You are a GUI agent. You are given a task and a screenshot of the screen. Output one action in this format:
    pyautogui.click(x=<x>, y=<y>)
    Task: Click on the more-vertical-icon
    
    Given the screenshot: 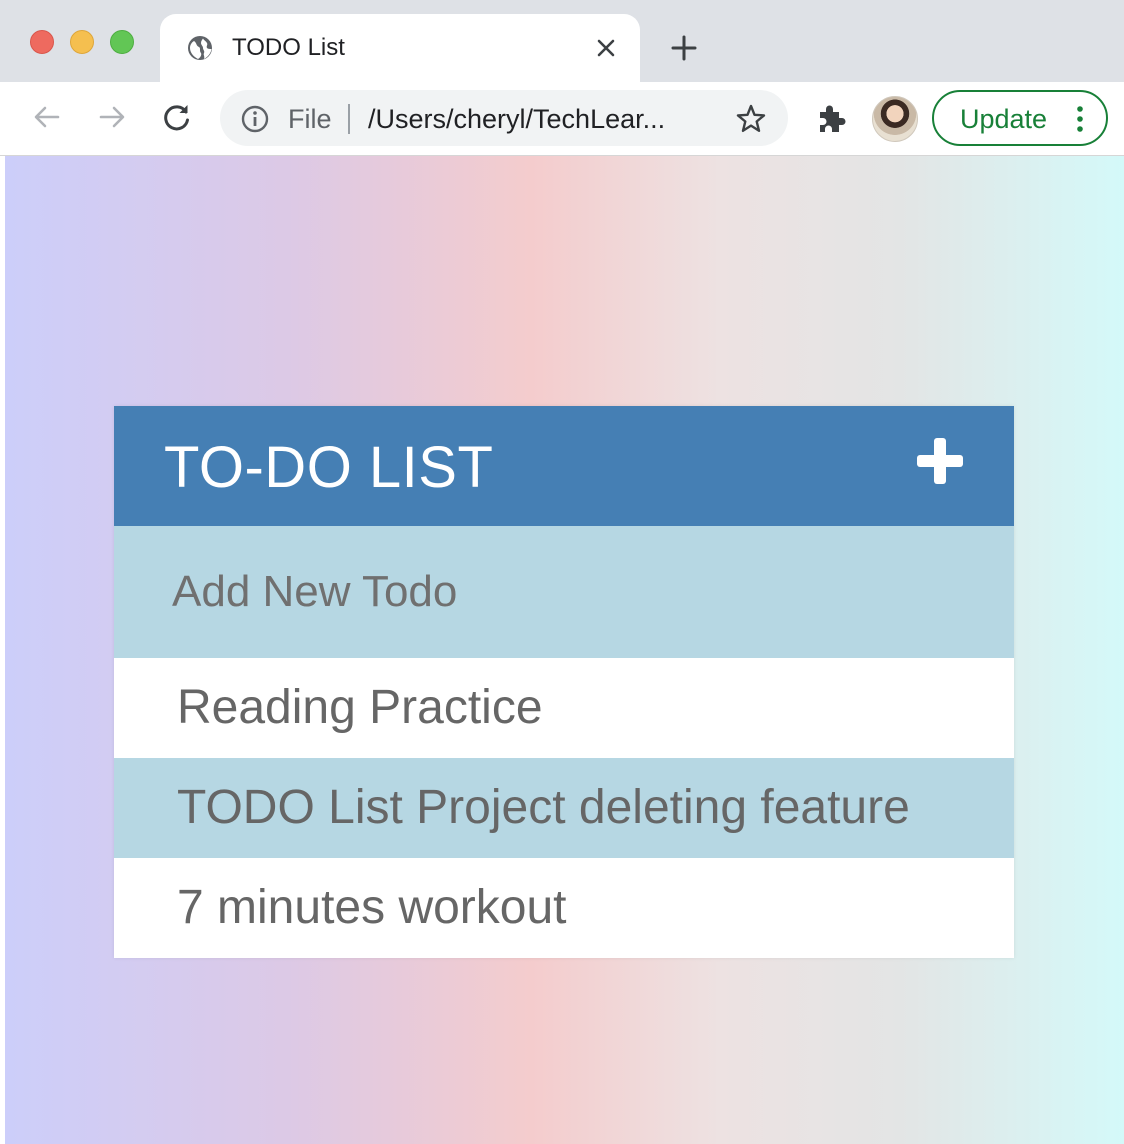 What is the action you would take?
    pyautogui.click(x=1080, y=119)
    